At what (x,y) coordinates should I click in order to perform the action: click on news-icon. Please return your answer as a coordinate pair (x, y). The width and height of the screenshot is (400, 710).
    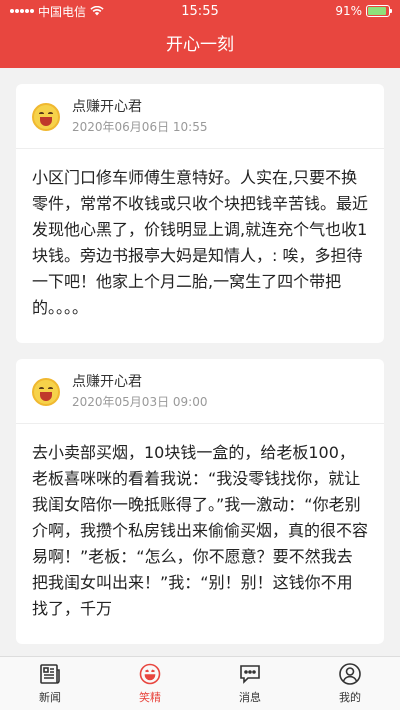
    Looking at the image, I should click on (50, 674).